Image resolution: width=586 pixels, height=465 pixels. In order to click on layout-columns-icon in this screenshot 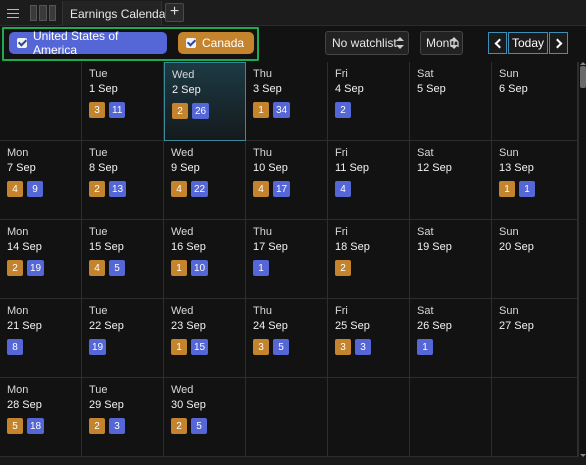, I will do `click(43, 13)`.